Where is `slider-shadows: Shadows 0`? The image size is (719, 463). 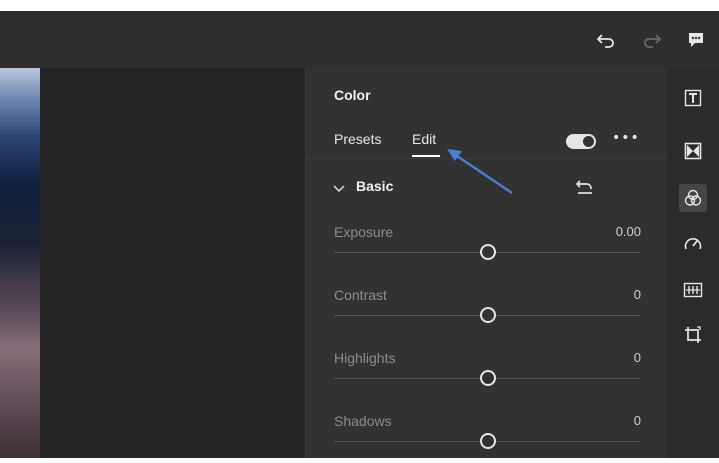
slider-shadows: Shadows 0 is located at coordinates (487, 438).